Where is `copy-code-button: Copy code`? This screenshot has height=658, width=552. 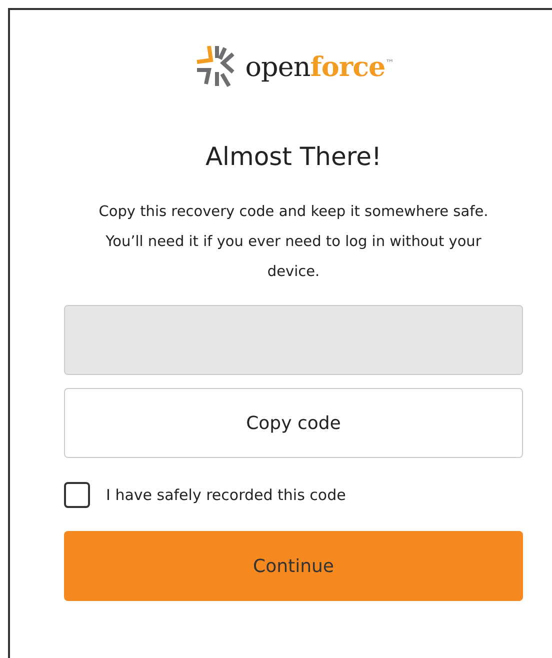 copy-code-button: Copy code is located at coordinates (293, 423).